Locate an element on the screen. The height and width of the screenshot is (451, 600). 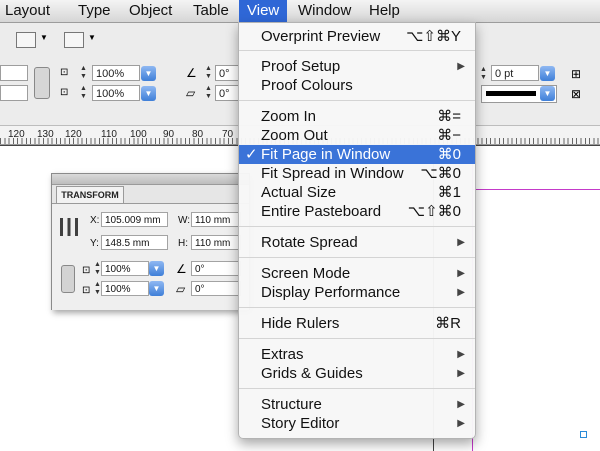
y-field: 148.5 mm is located at coordinates (134, 242).